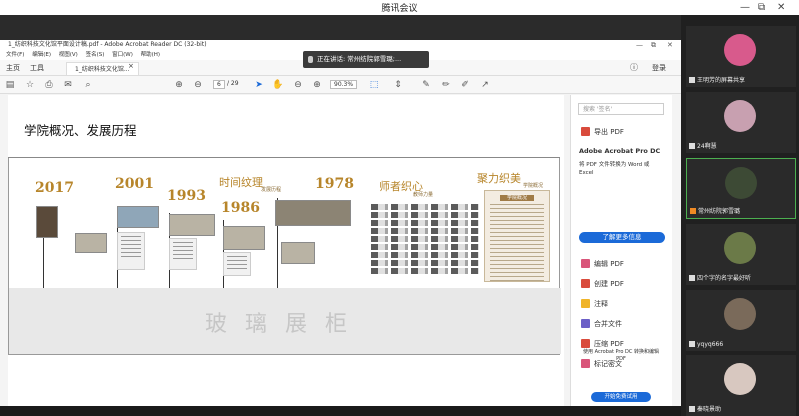 This screenshot has width=799, height=416. I want to click on charm-subtitle: 学院概况, so click(533, 186).